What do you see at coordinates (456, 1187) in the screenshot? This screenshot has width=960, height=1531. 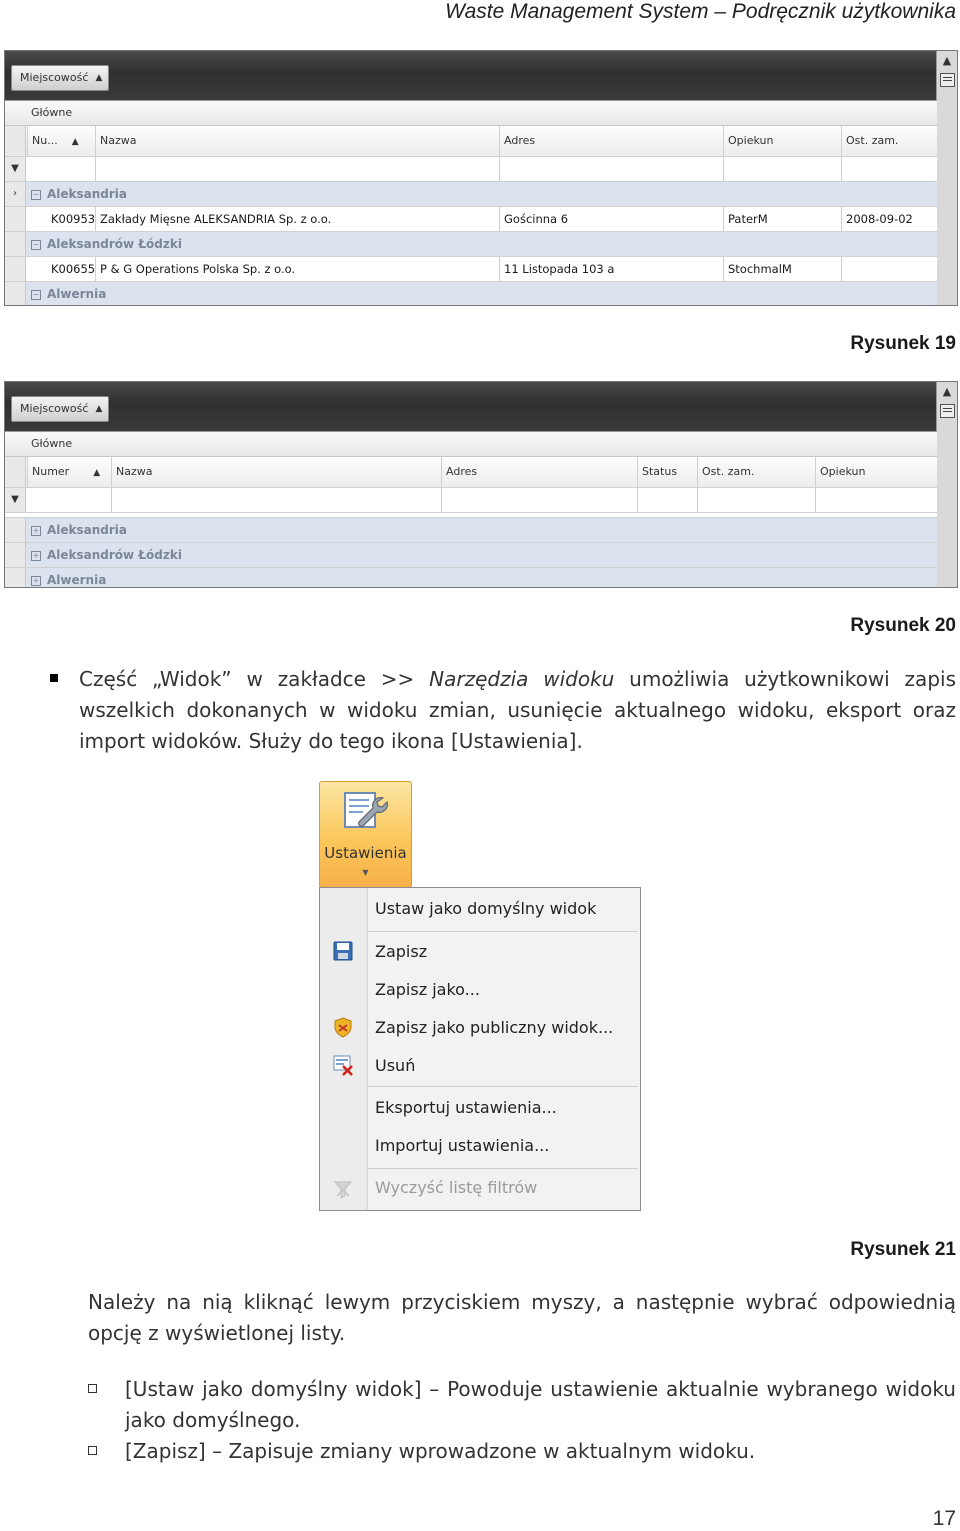 I see `menu-item-clear-filter-list: Wyczyść listę filtrów` at bounding box center [456, 1187].